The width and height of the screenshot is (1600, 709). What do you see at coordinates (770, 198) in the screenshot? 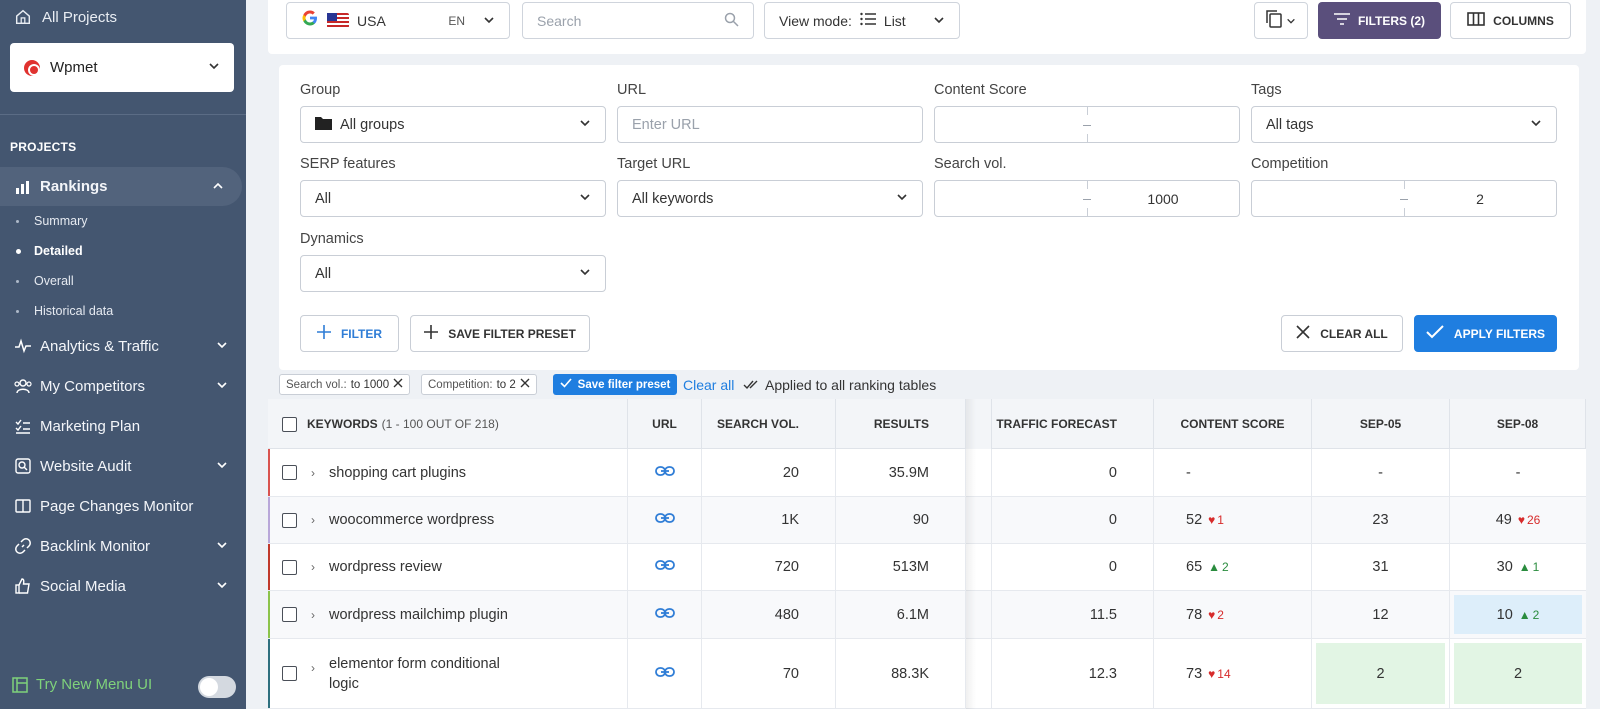
I see `target-url-select: All keywords` at bounding box center [770, 198].